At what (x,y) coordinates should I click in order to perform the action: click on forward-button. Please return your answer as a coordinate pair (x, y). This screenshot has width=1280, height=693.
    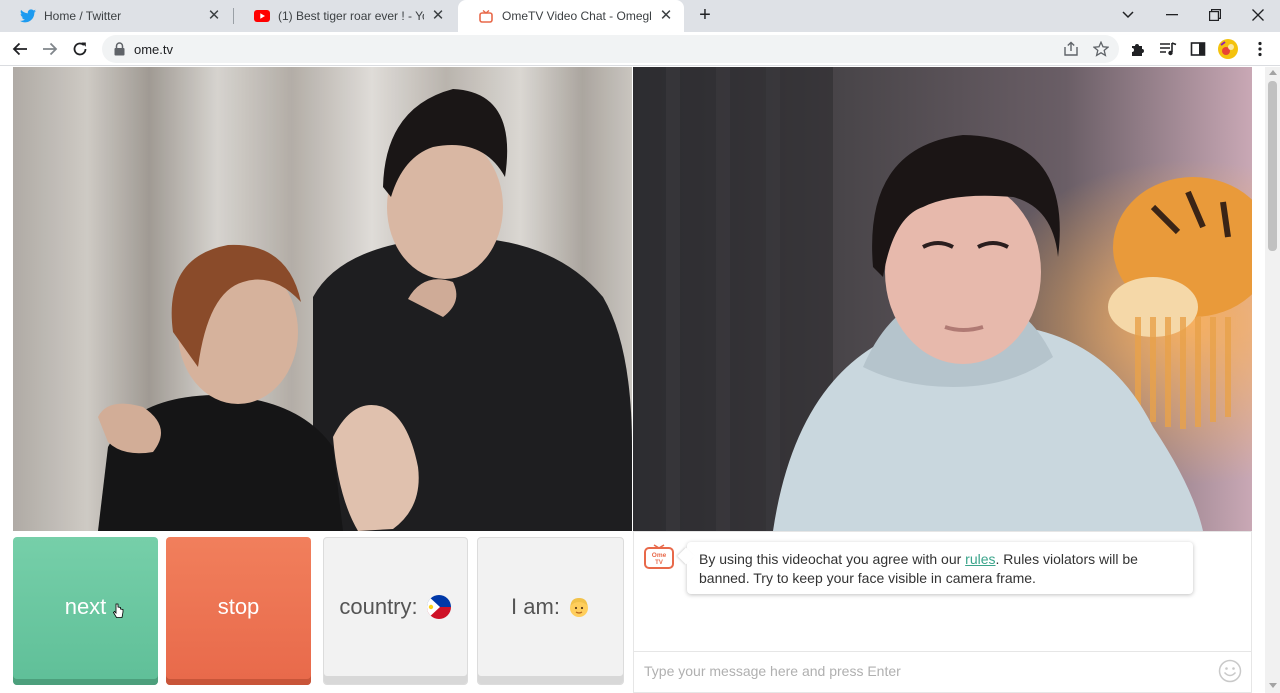
    Looking at the image, I should click on (50, 49).